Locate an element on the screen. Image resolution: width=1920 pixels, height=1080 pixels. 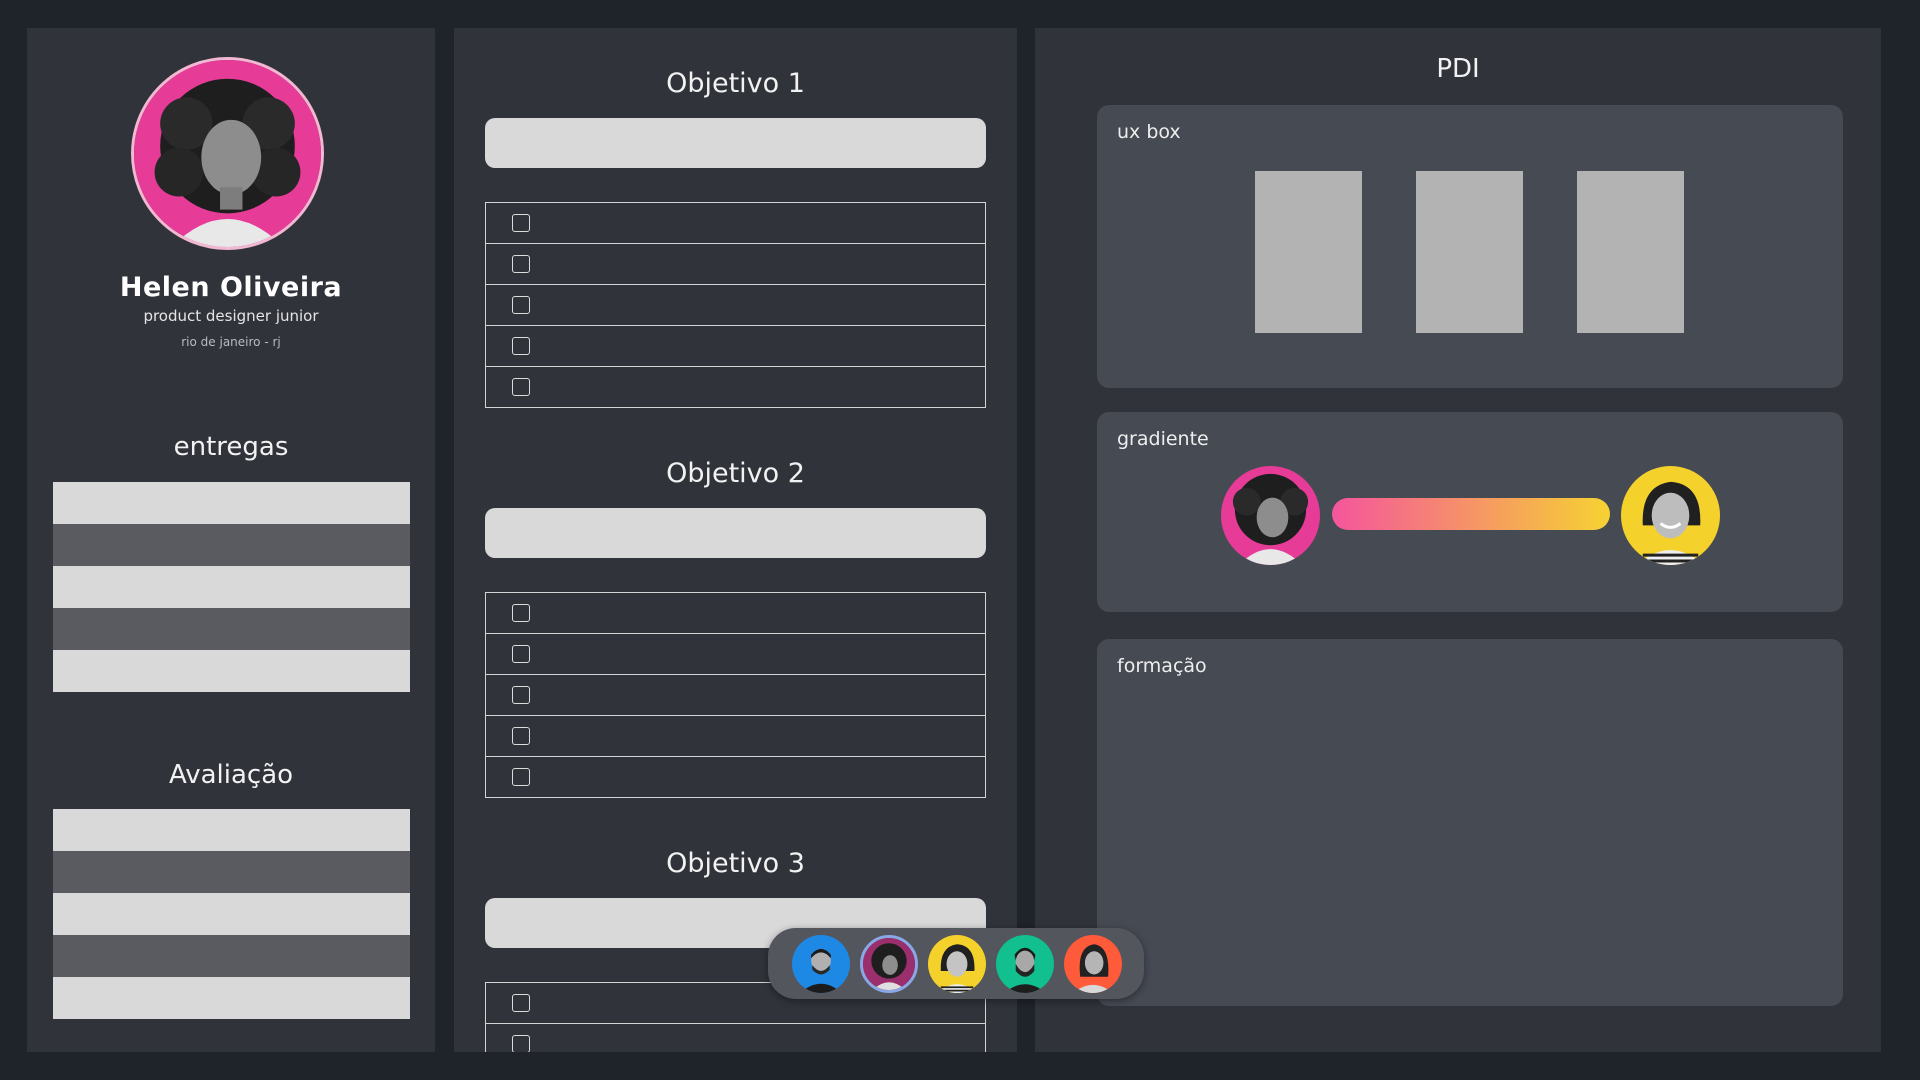
gradient-to-avatar is located at coordinates (1670, 515).